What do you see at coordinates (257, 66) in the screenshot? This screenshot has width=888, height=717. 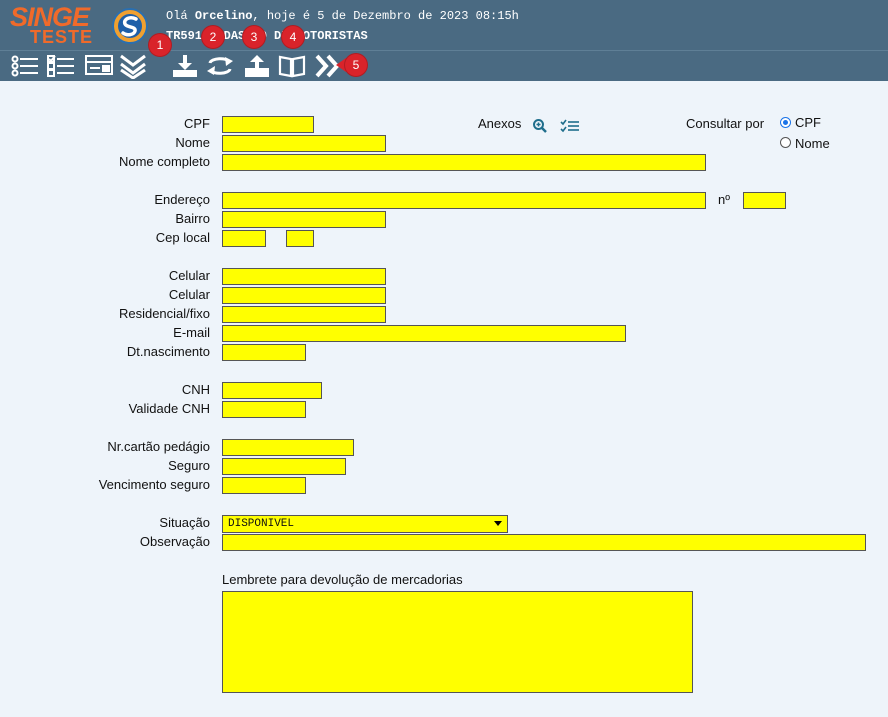 I see `upload-icon` at bounding box center [257, 66].